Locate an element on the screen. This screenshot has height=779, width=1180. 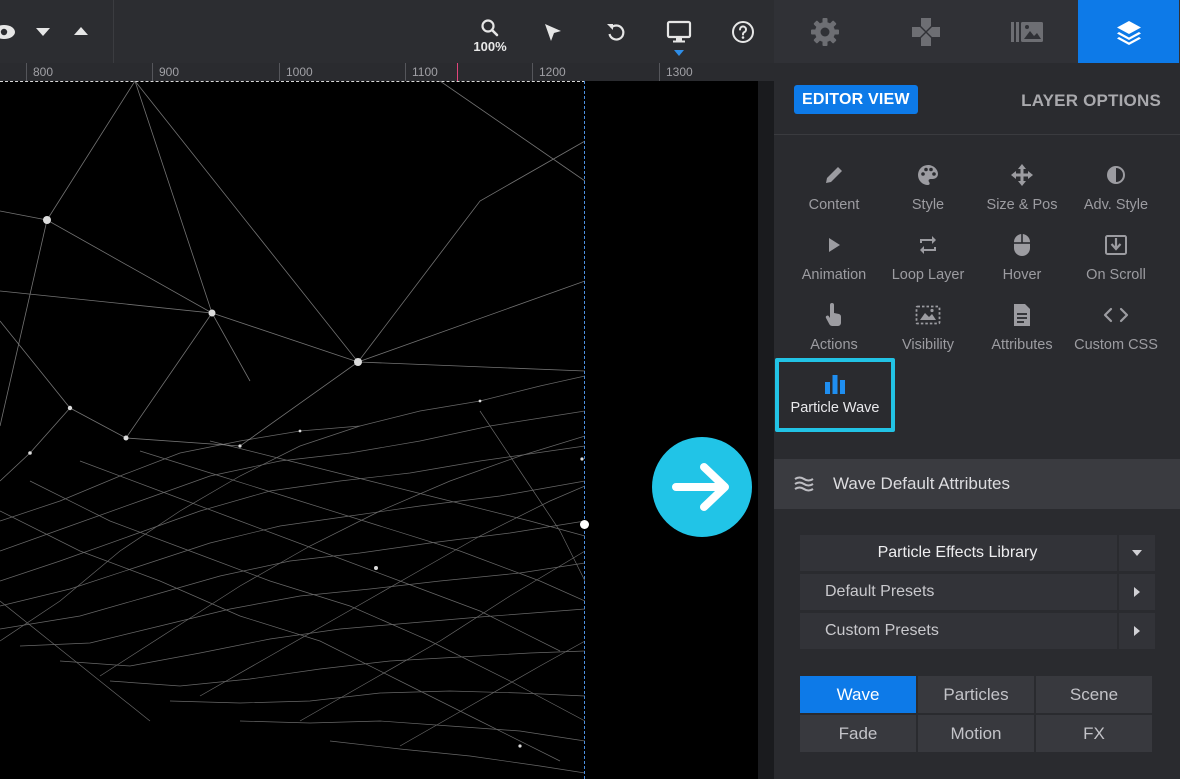
layer-options-button: LAYER OPTIONS is located at coordinates (1091, 101).